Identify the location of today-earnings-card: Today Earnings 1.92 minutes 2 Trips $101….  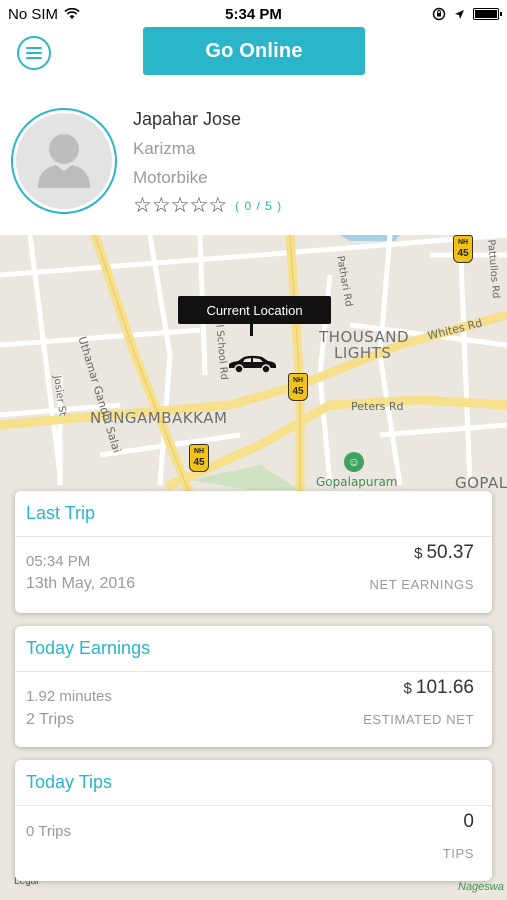
(253, 686).